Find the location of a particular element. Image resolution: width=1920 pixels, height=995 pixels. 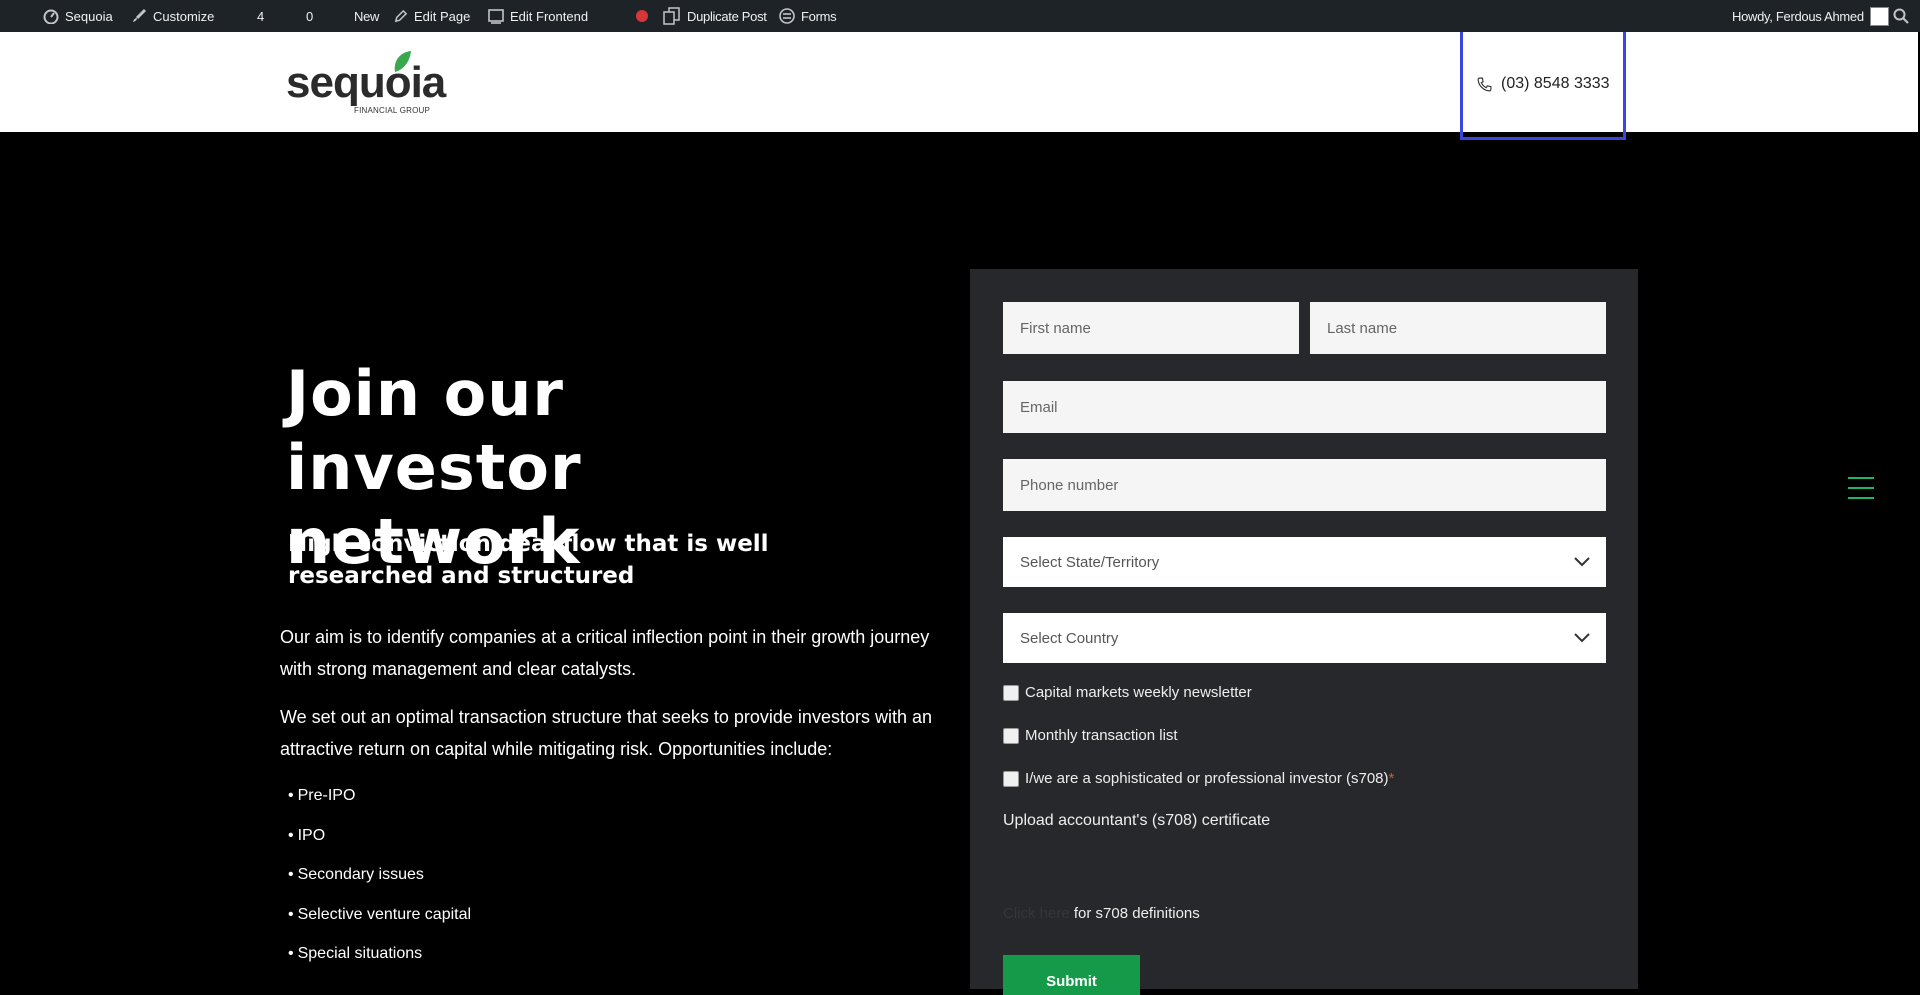

updates-count: 4 is located at coordinates (261, 16).